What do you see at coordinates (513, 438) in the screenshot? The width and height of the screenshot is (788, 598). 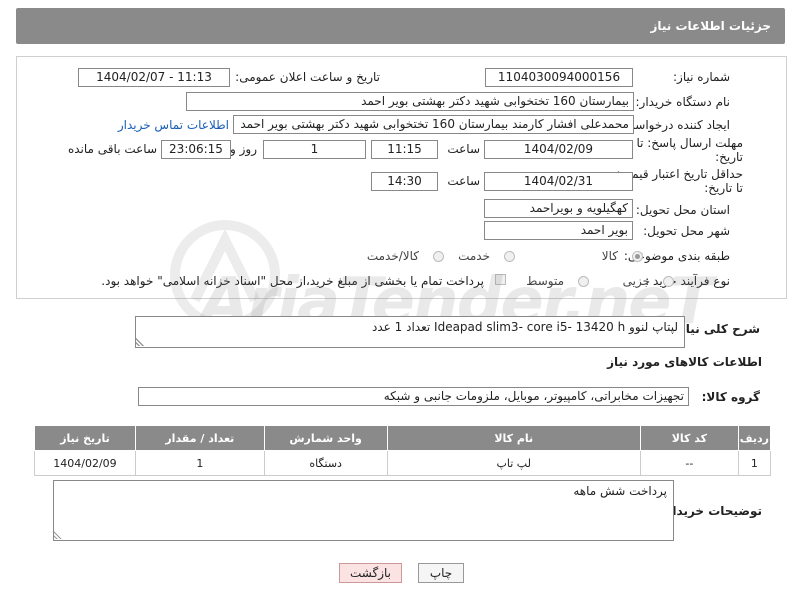 I see `col-header-item-name: نام کالا` at bounding box center [513, 438].